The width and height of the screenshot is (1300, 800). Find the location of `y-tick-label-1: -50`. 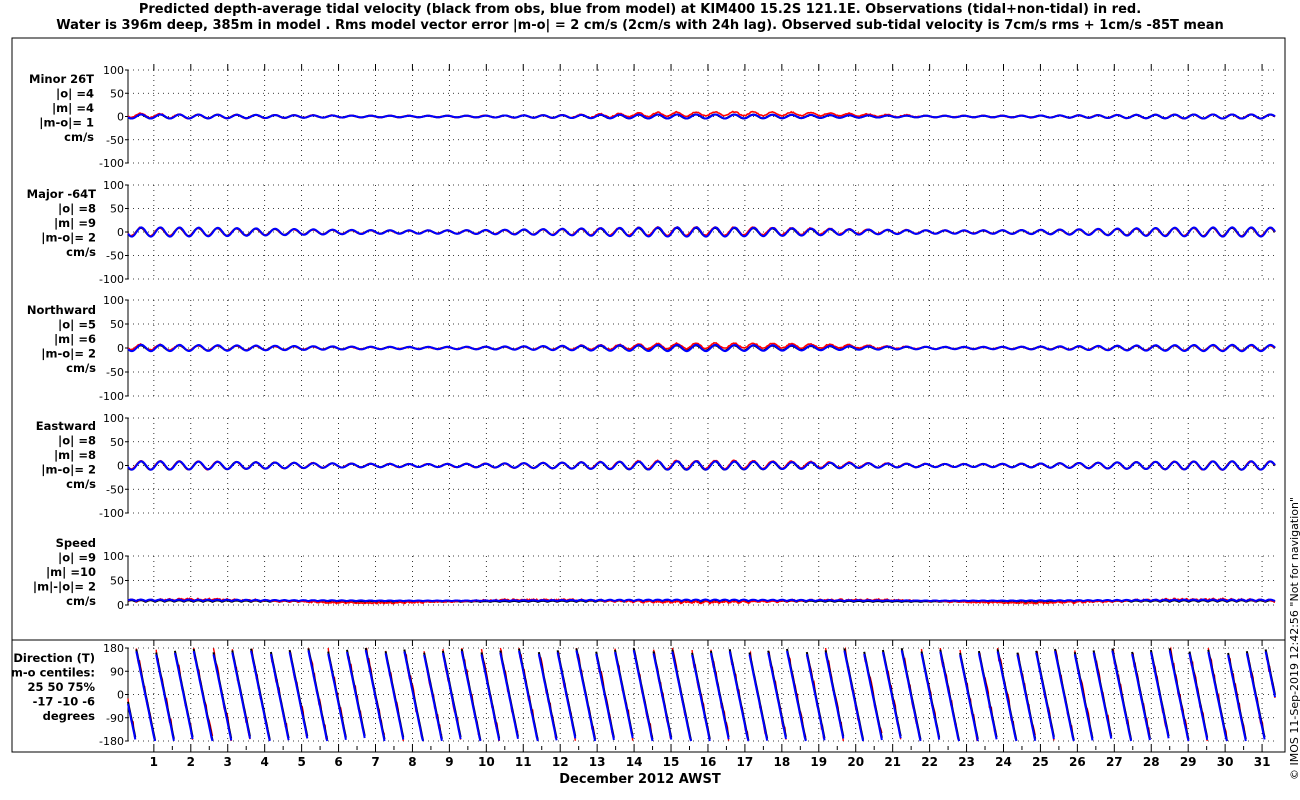

y-tick-label-1: -50 is located at coordinates (115, 256).